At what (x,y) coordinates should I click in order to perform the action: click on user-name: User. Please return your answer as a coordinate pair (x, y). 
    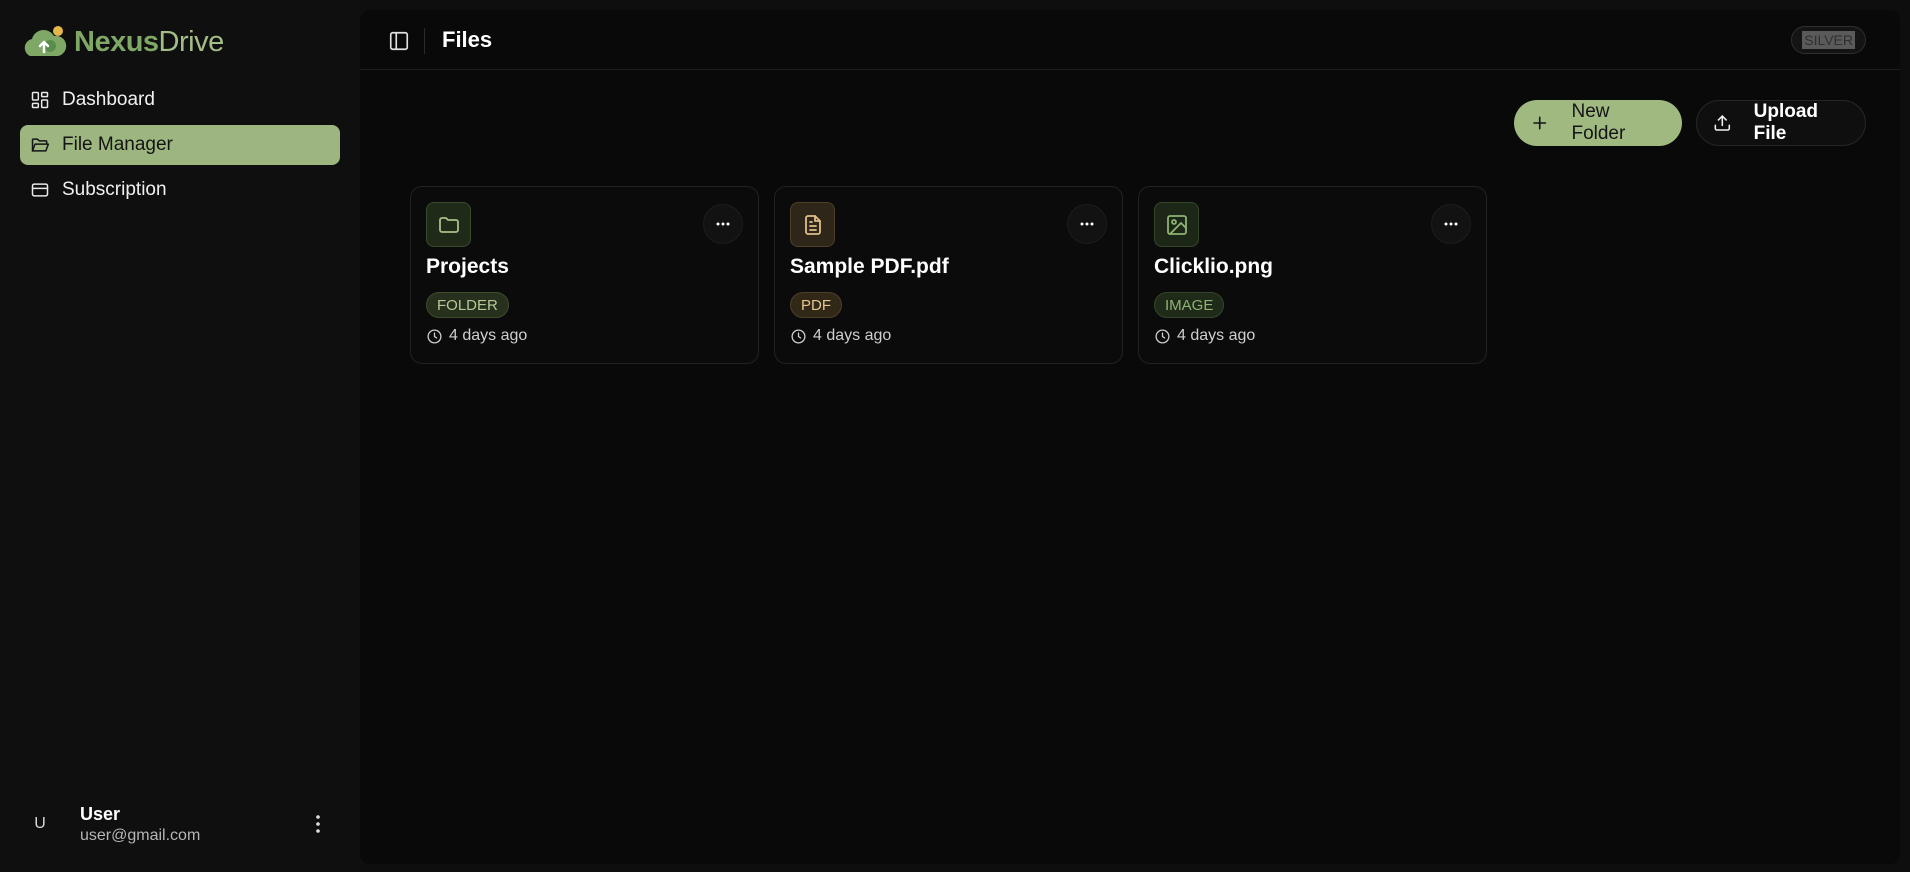
    Looking at the image, I should click on (100, 813).